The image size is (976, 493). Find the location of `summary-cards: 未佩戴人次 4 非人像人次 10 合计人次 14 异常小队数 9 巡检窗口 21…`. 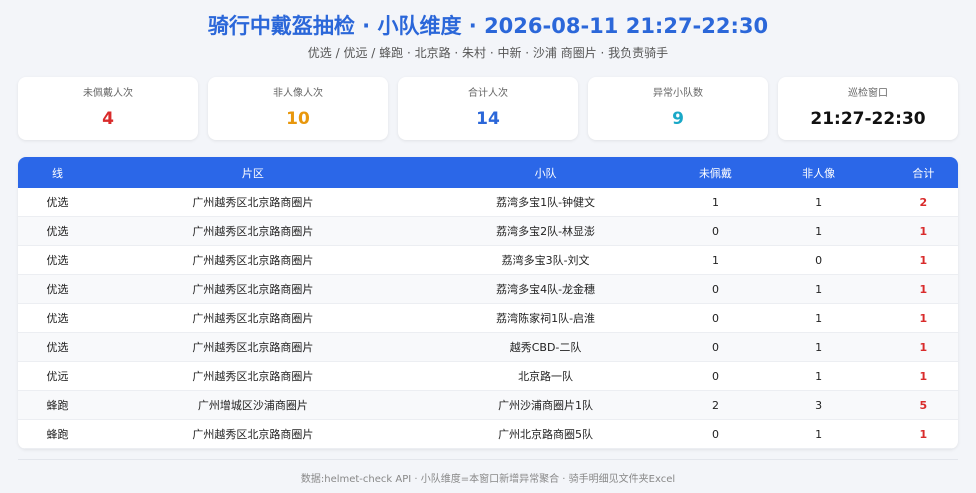

summary-cards: 未佩戴人次 4 非人像人次 10 合计人次 14 异常小队数 9 巡检窗口 21… is located at coordinates (488, 108).